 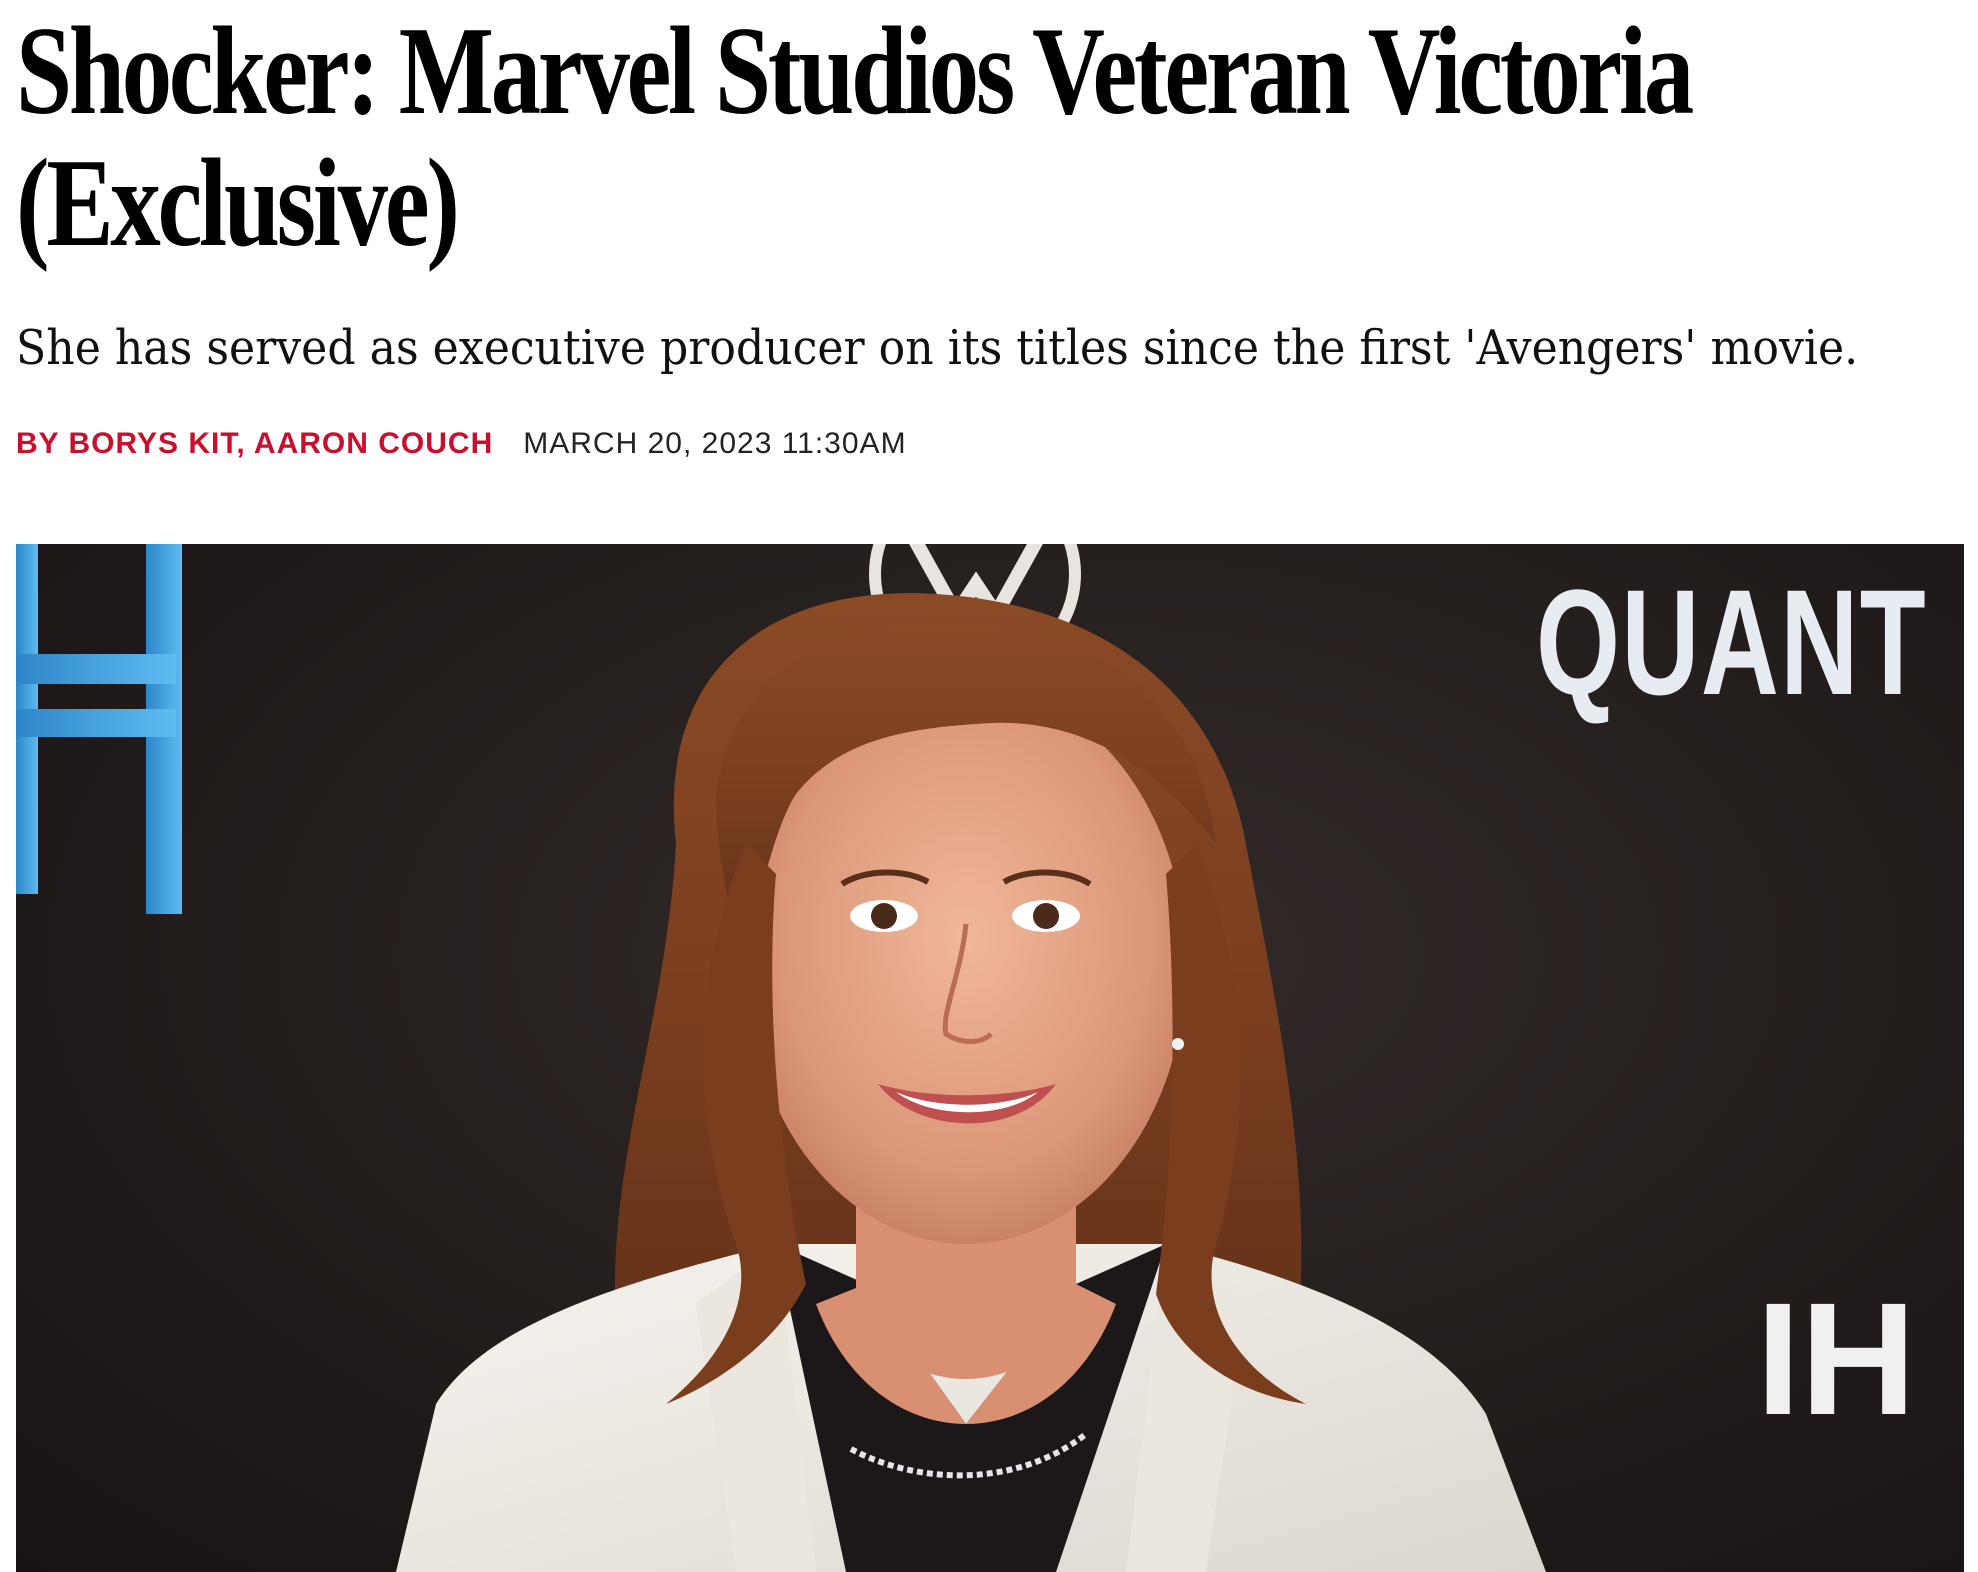 What do you see at coordinates (238, 203) in the screenshot?
I see `headline-line-2: (Exclusive)` at bounding box center [238, 203].